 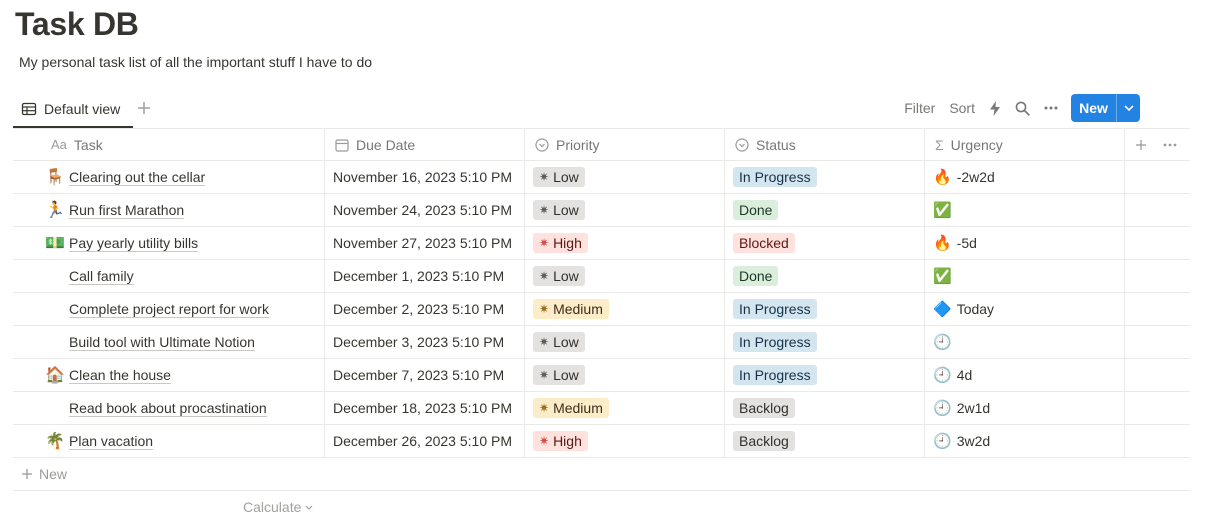 What do you see at coordinates (425, 375) in the screenshot?
I see `due-date-cell: December 7, 2023 5:10 PM` at bounding box center [425, 375].